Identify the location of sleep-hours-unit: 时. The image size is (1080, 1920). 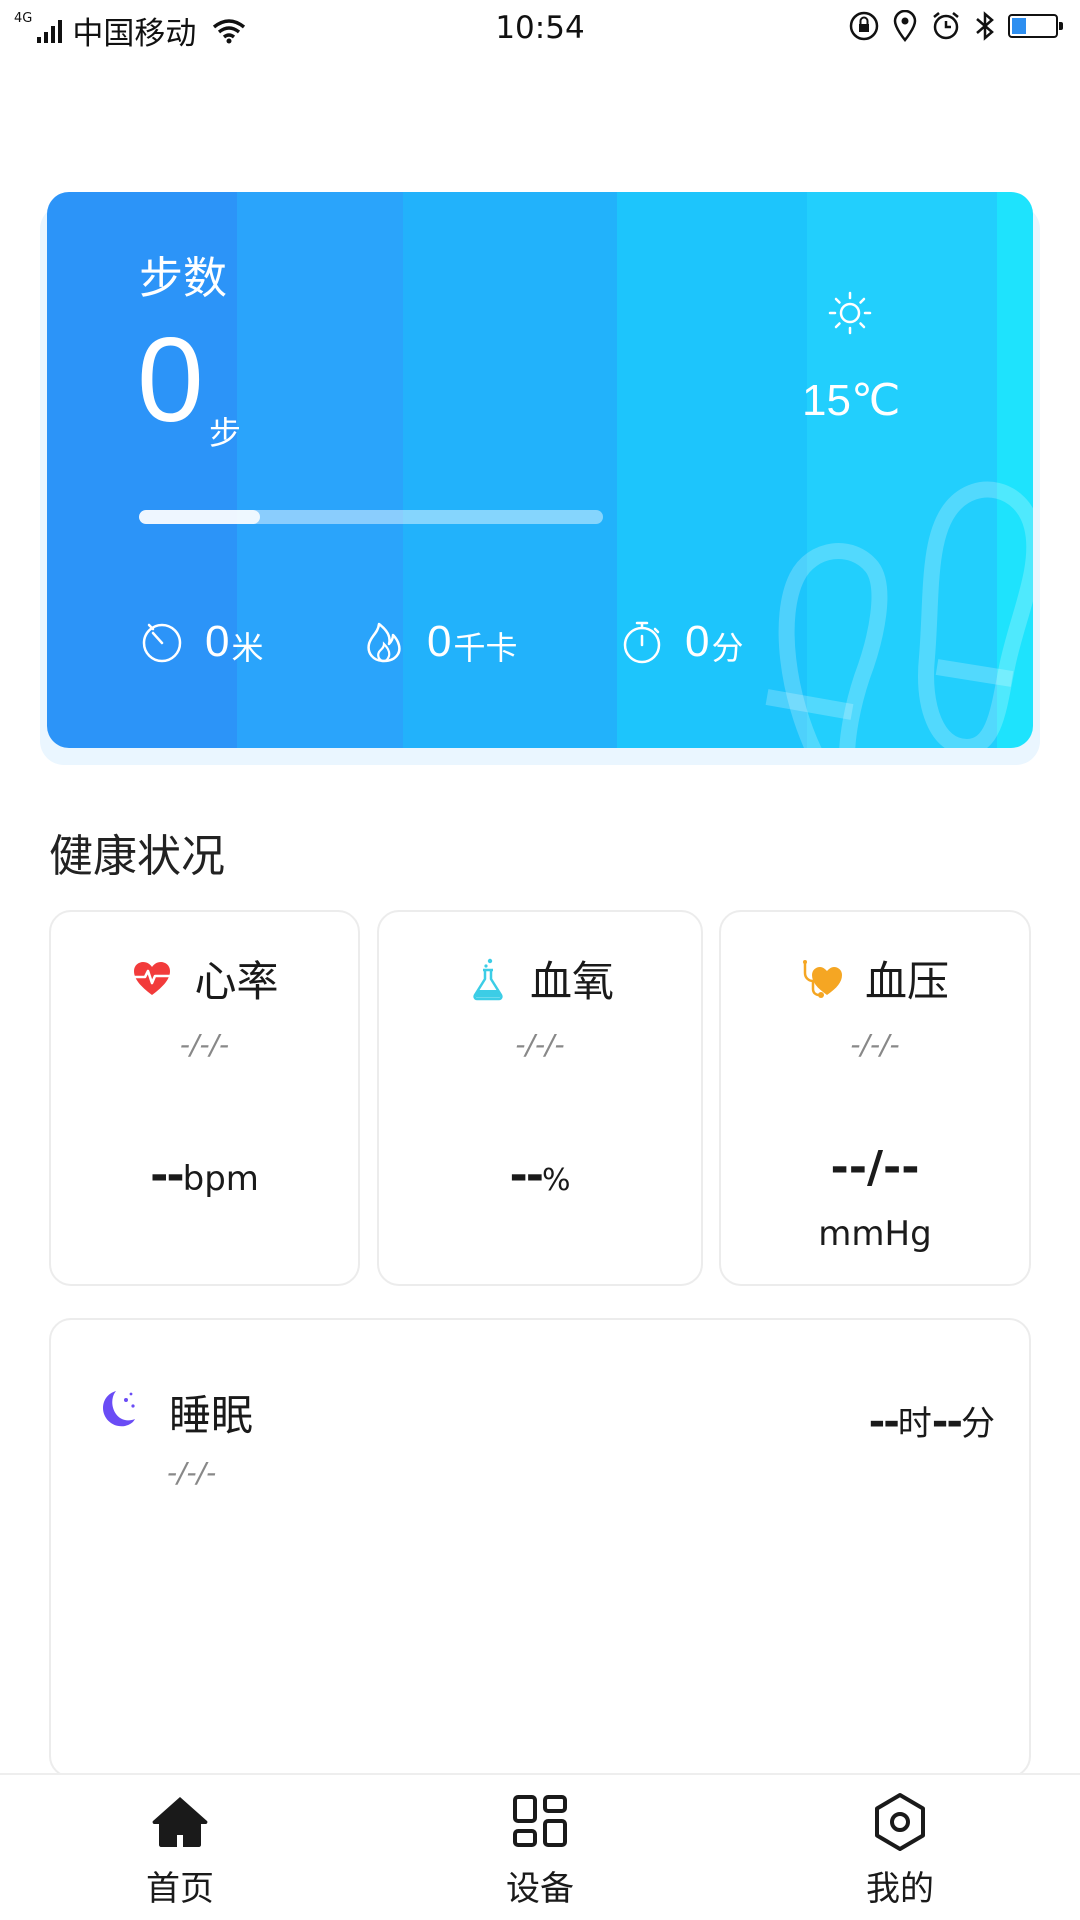
(914, 1424).